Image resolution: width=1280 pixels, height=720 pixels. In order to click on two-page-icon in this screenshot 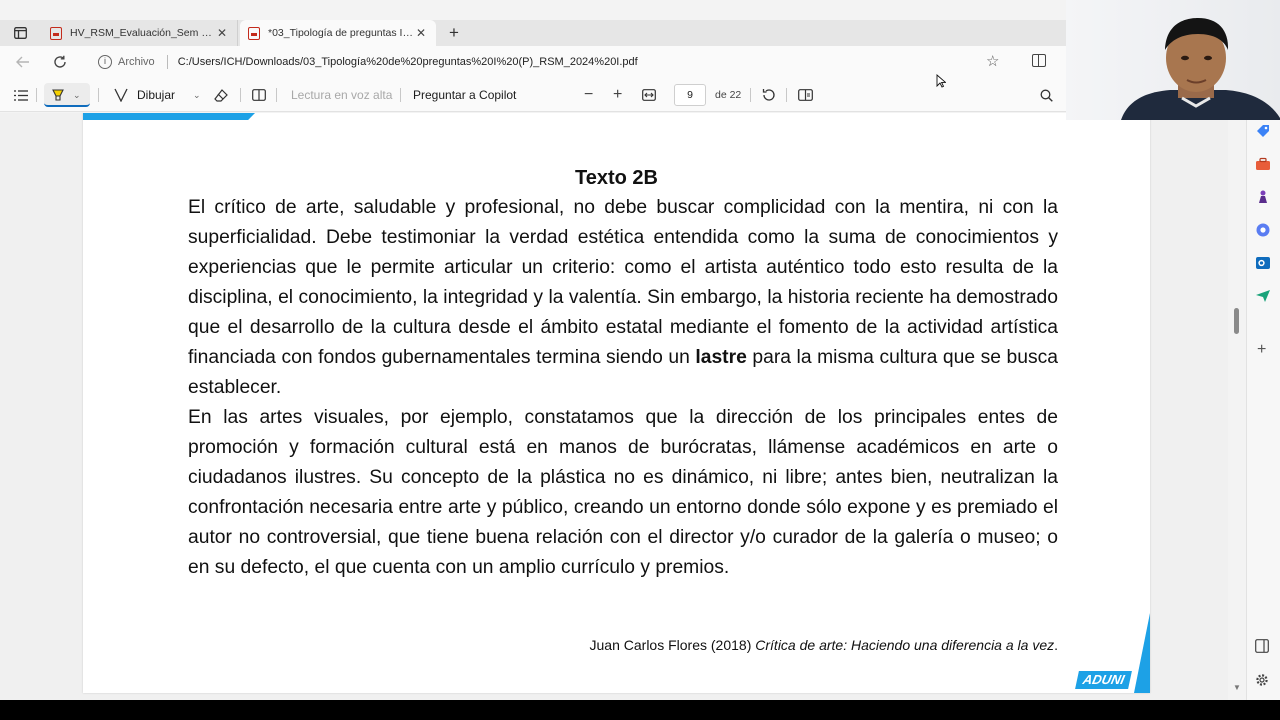, I will do `click(805, 95)`.